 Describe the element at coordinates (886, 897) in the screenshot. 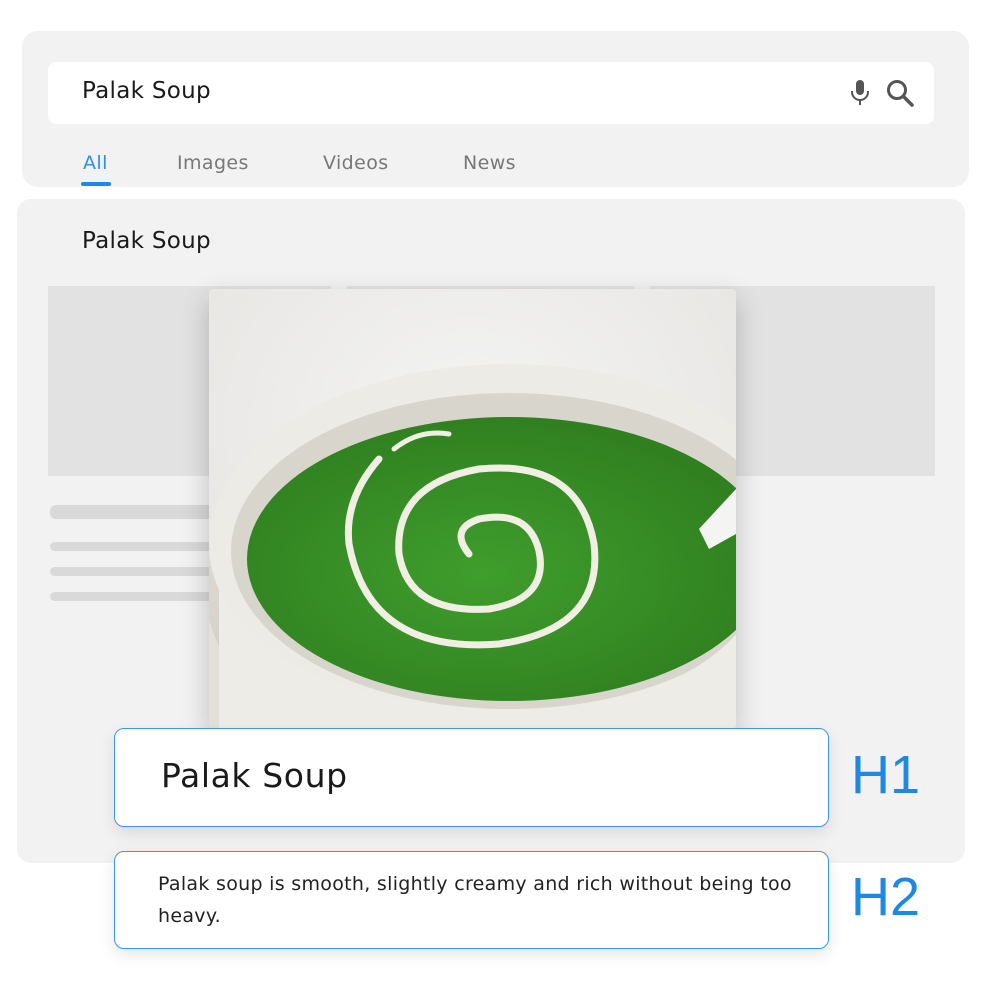

I see `h2-label: H2` at that location.